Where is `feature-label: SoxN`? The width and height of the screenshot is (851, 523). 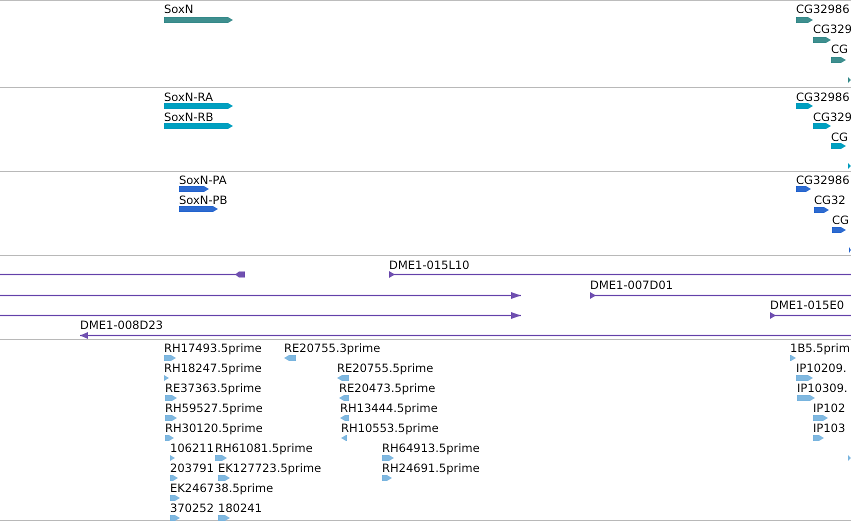 feature-label: SoxN is located at coordinates (179, 9).